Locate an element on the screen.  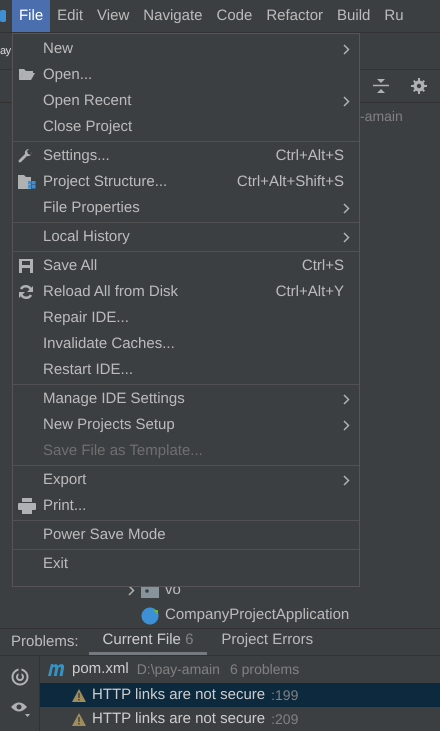
reload-icon is located at coordinates (26, 292).